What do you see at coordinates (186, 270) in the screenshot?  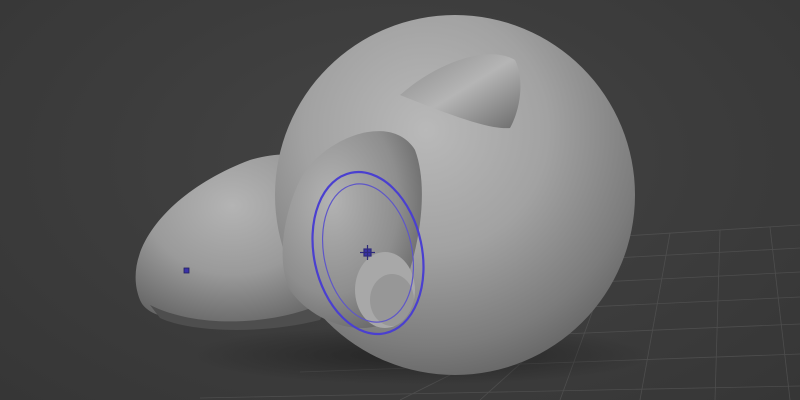 I see `pivot-marker` at bounding box center [186, 270].